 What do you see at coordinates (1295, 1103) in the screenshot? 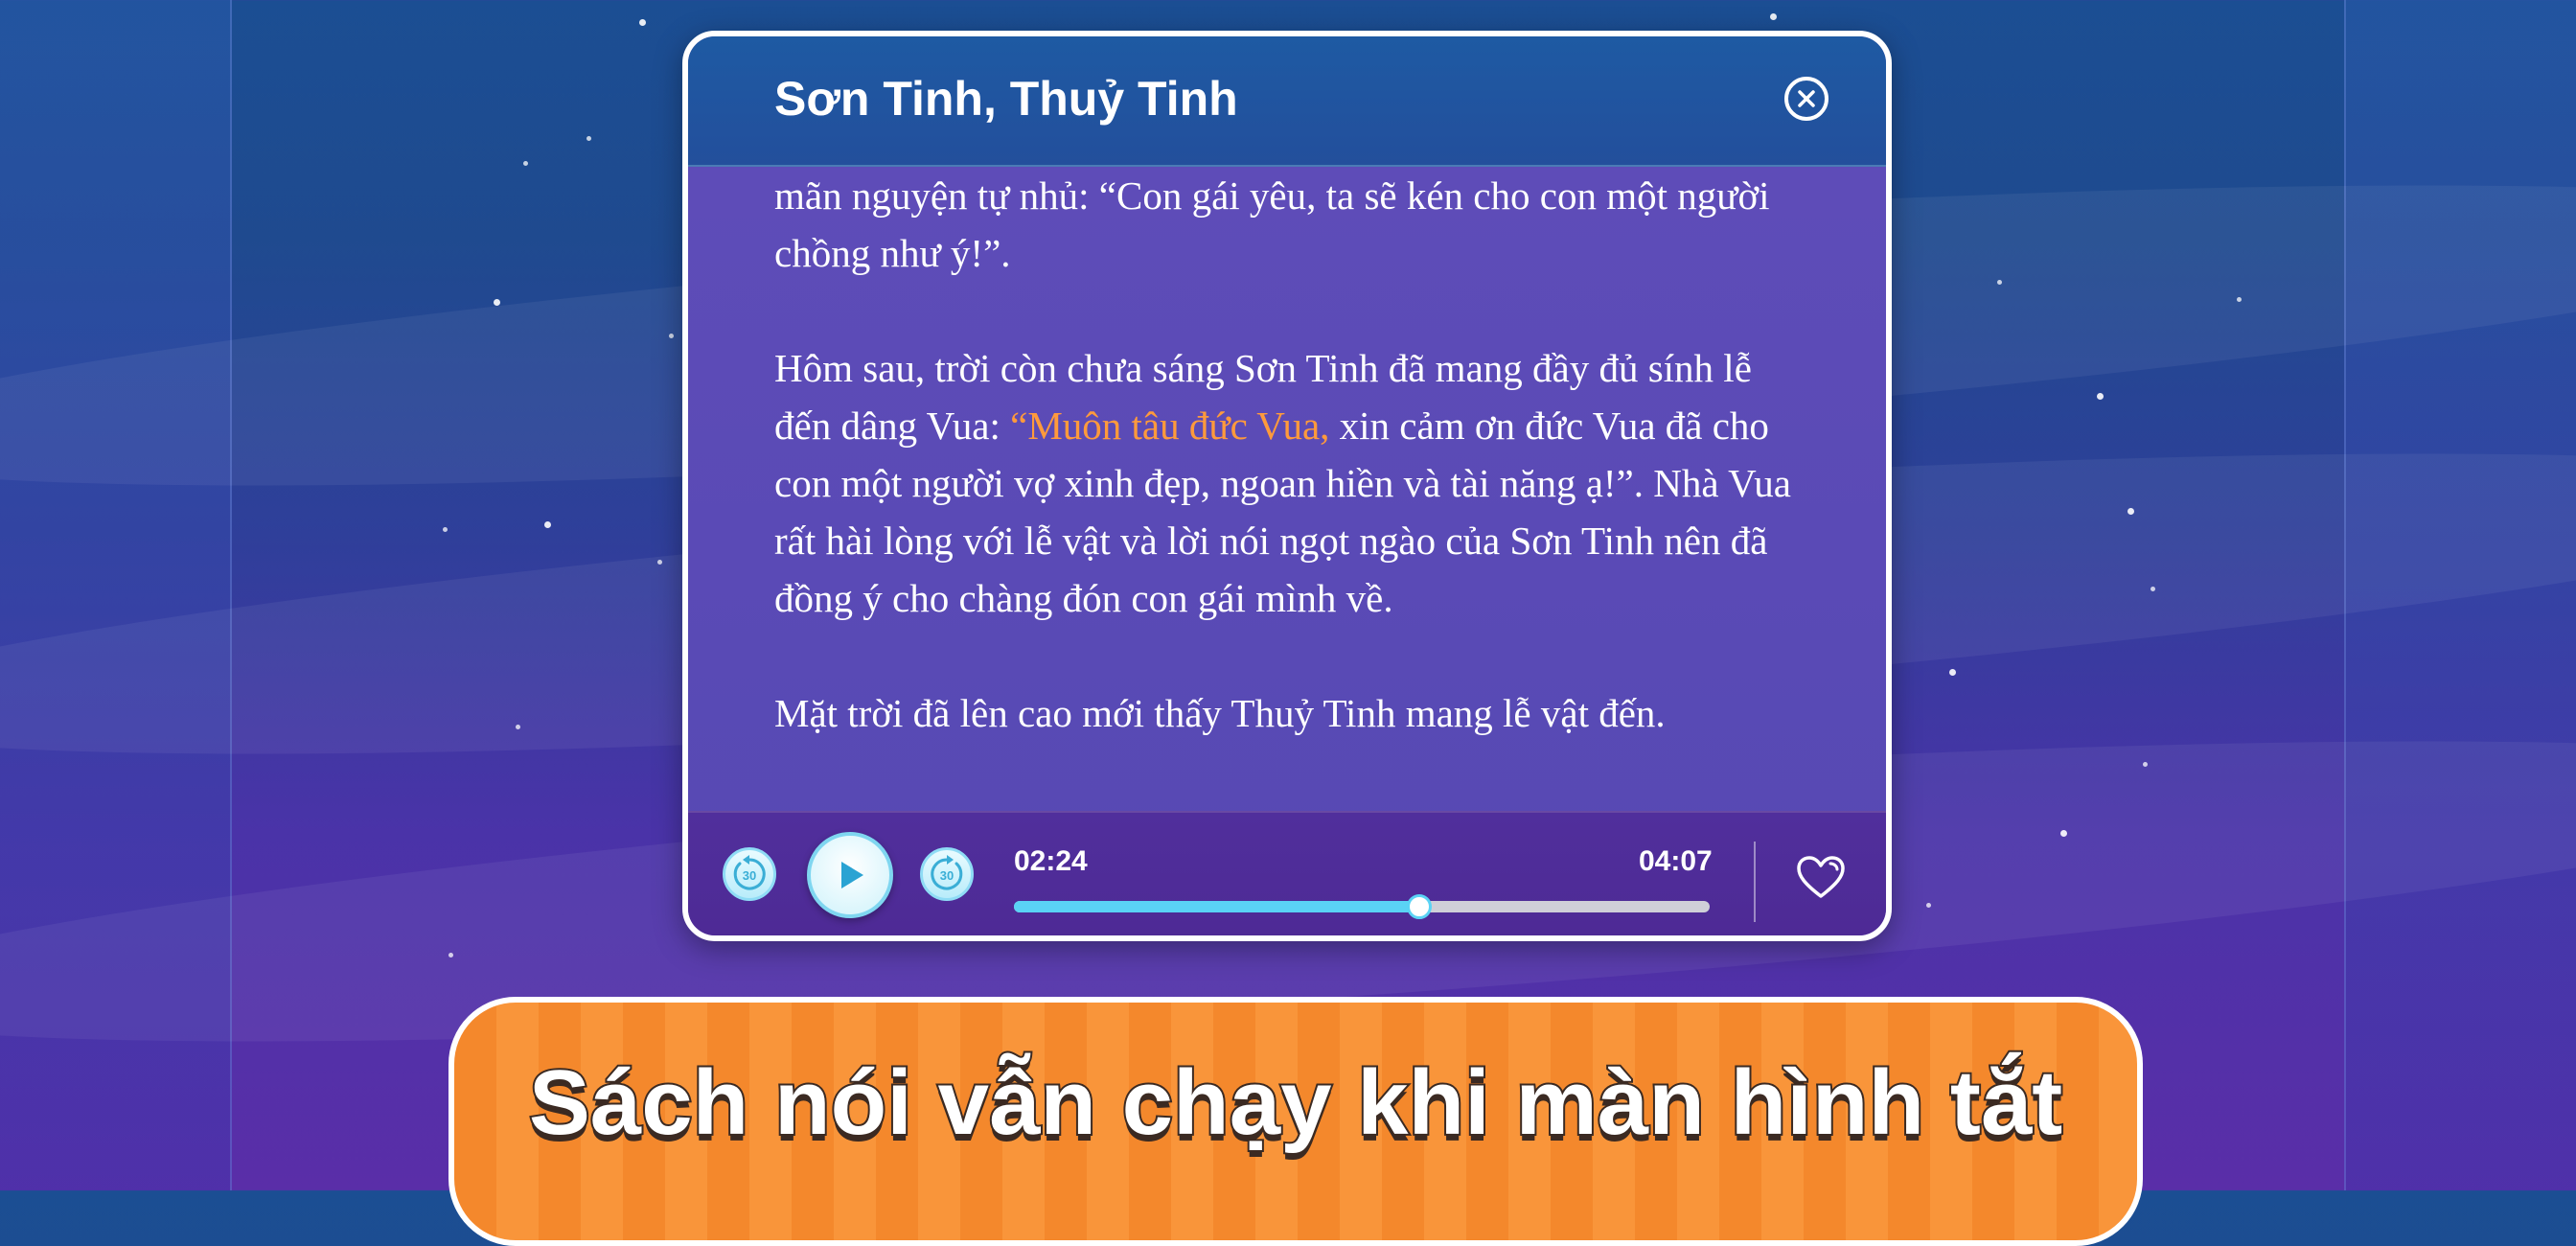
I see `promo-banner-text: Sách nói vẫn chạy khi màn hình tắt` at bounding box center [1295, 1103].